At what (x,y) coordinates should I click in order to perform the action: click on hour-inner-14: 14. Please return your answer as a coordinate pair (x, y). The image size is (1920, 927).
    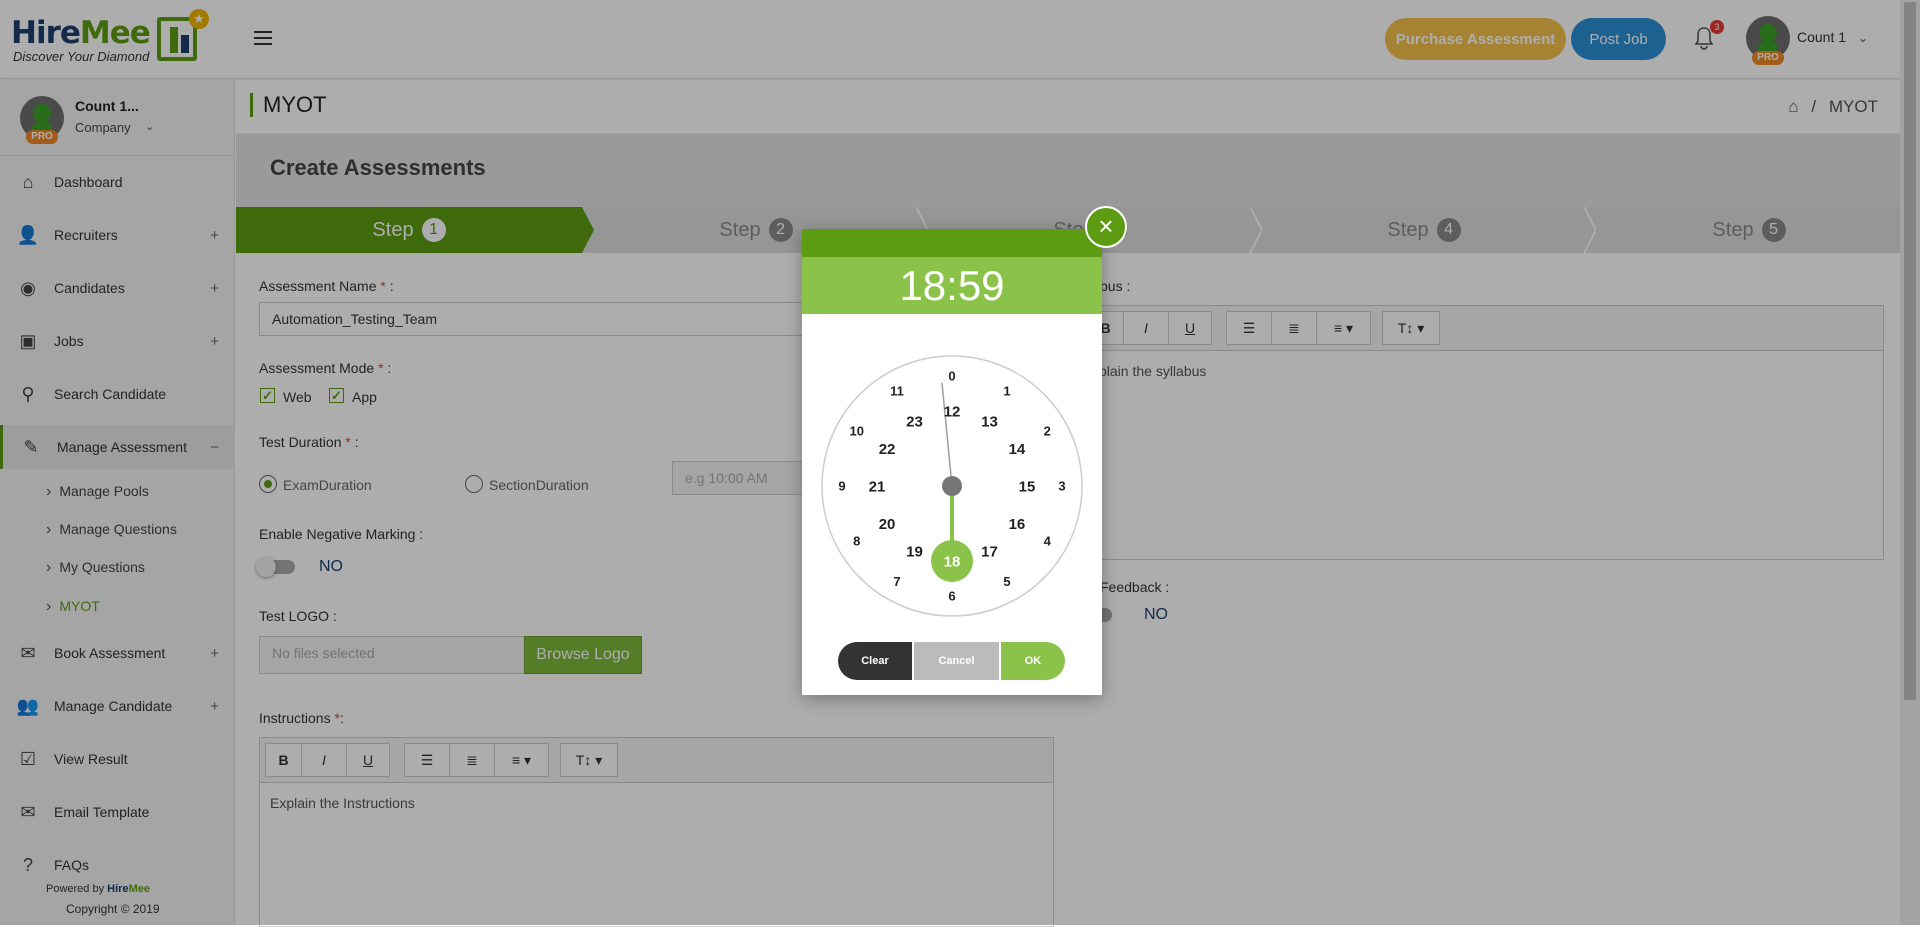
    Looking at the image, I should click on (1017, 449).